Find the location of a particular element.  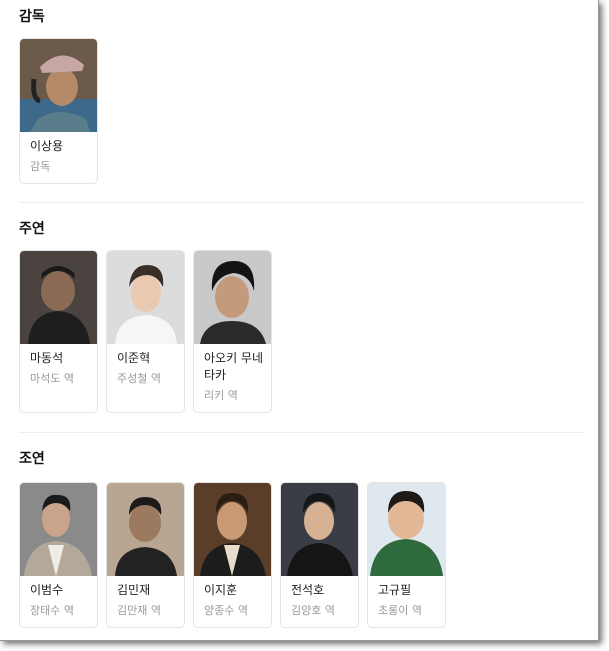

person-card: 마동석 마석도 역 is located at coordinates (58, 331).